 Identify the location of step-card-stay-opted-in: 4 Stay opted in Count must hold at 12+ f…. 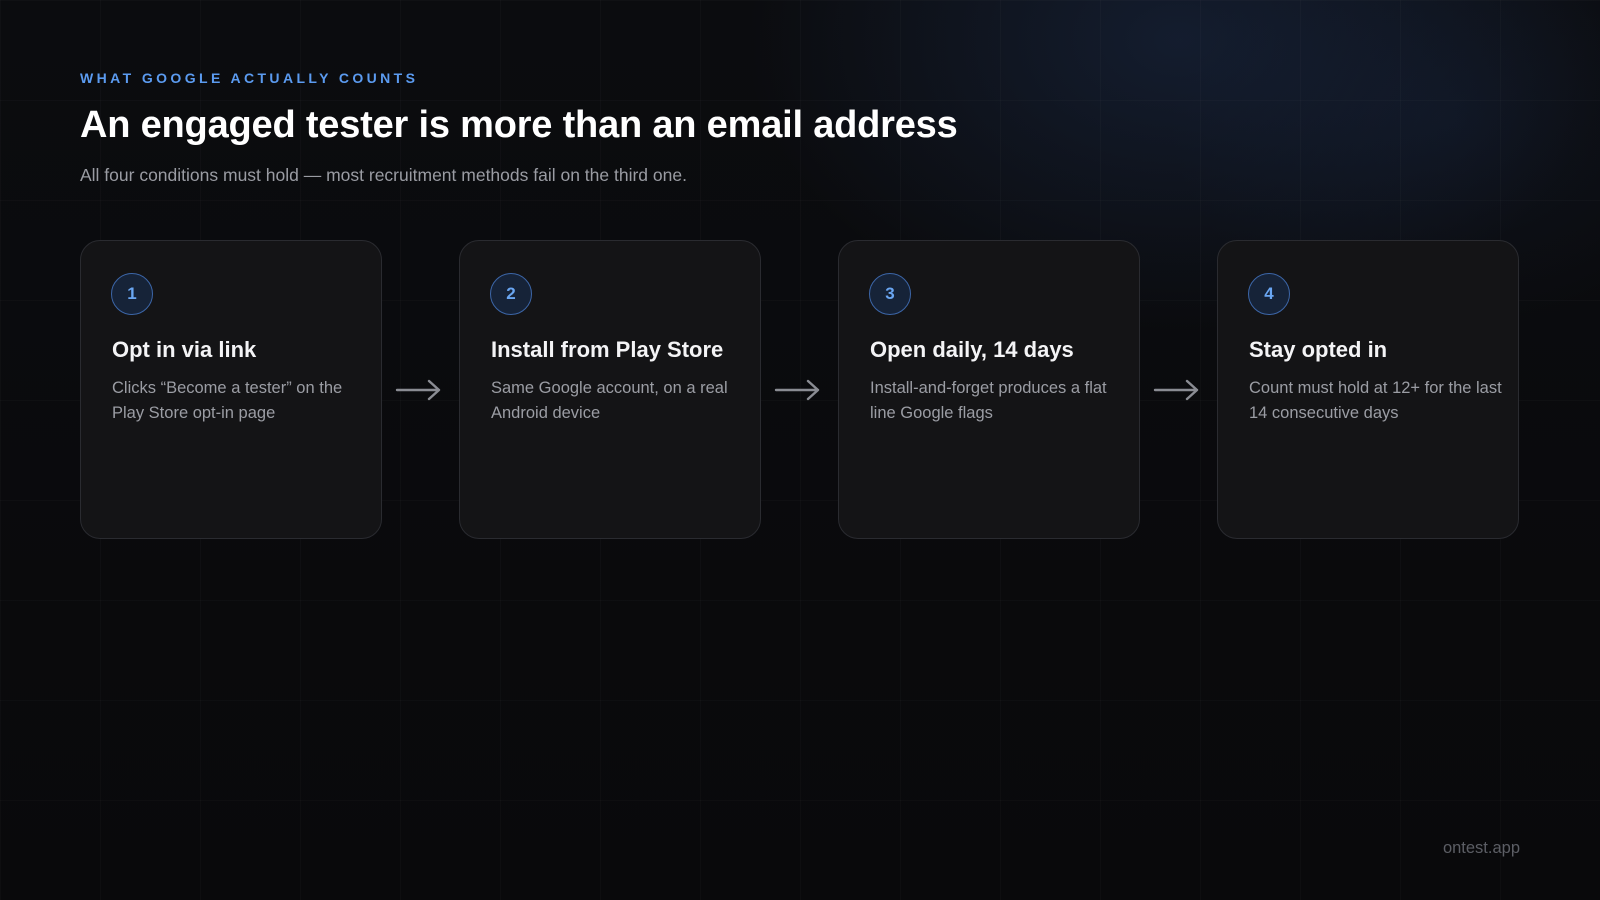
(1368, 389).